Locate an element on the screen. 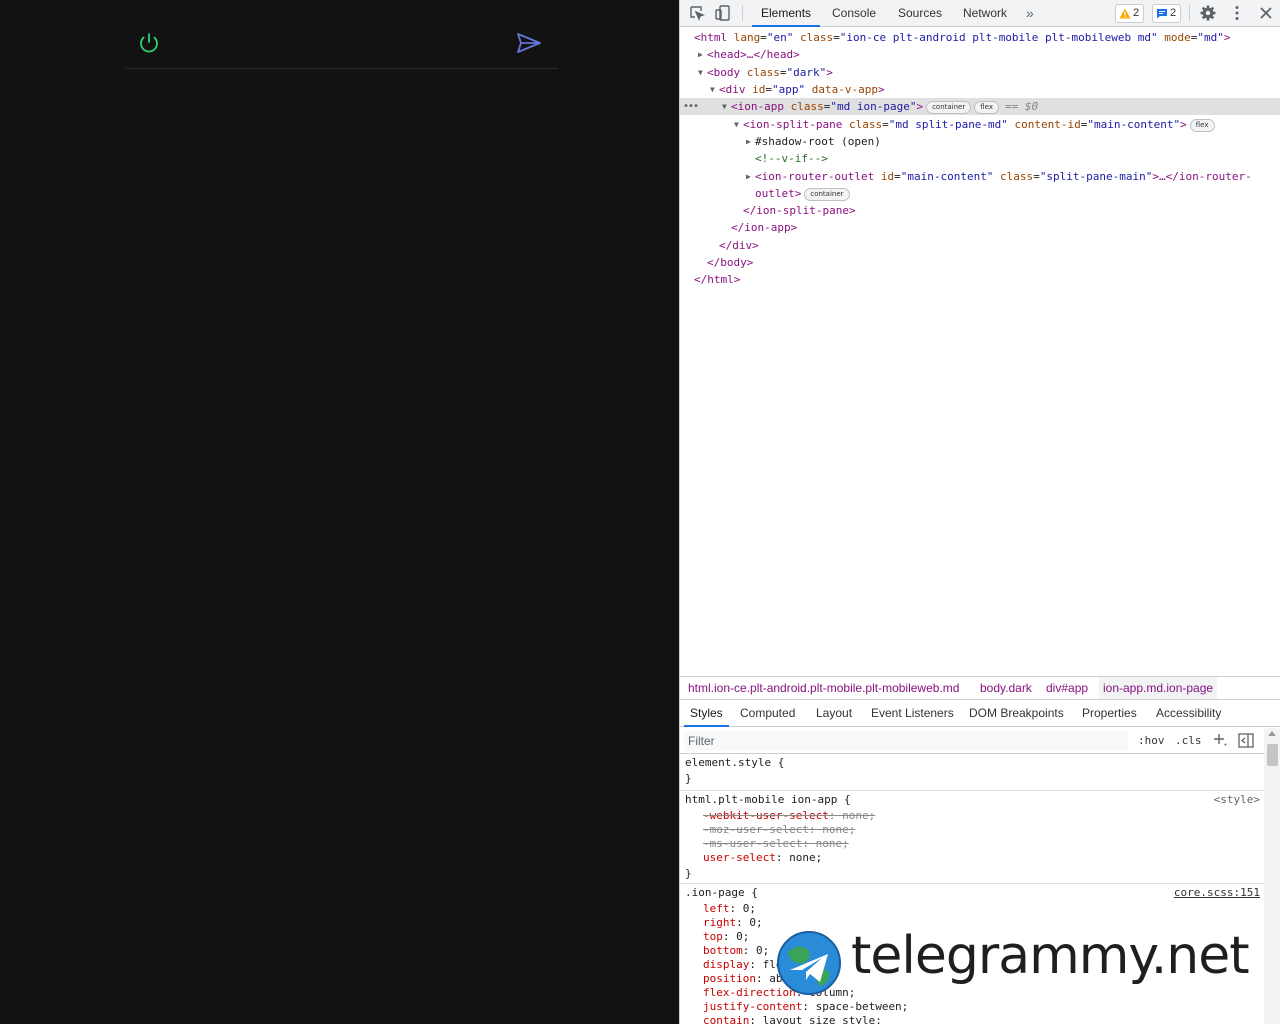  toggle-sidebar-icon is located at coordinates (1246, 740).